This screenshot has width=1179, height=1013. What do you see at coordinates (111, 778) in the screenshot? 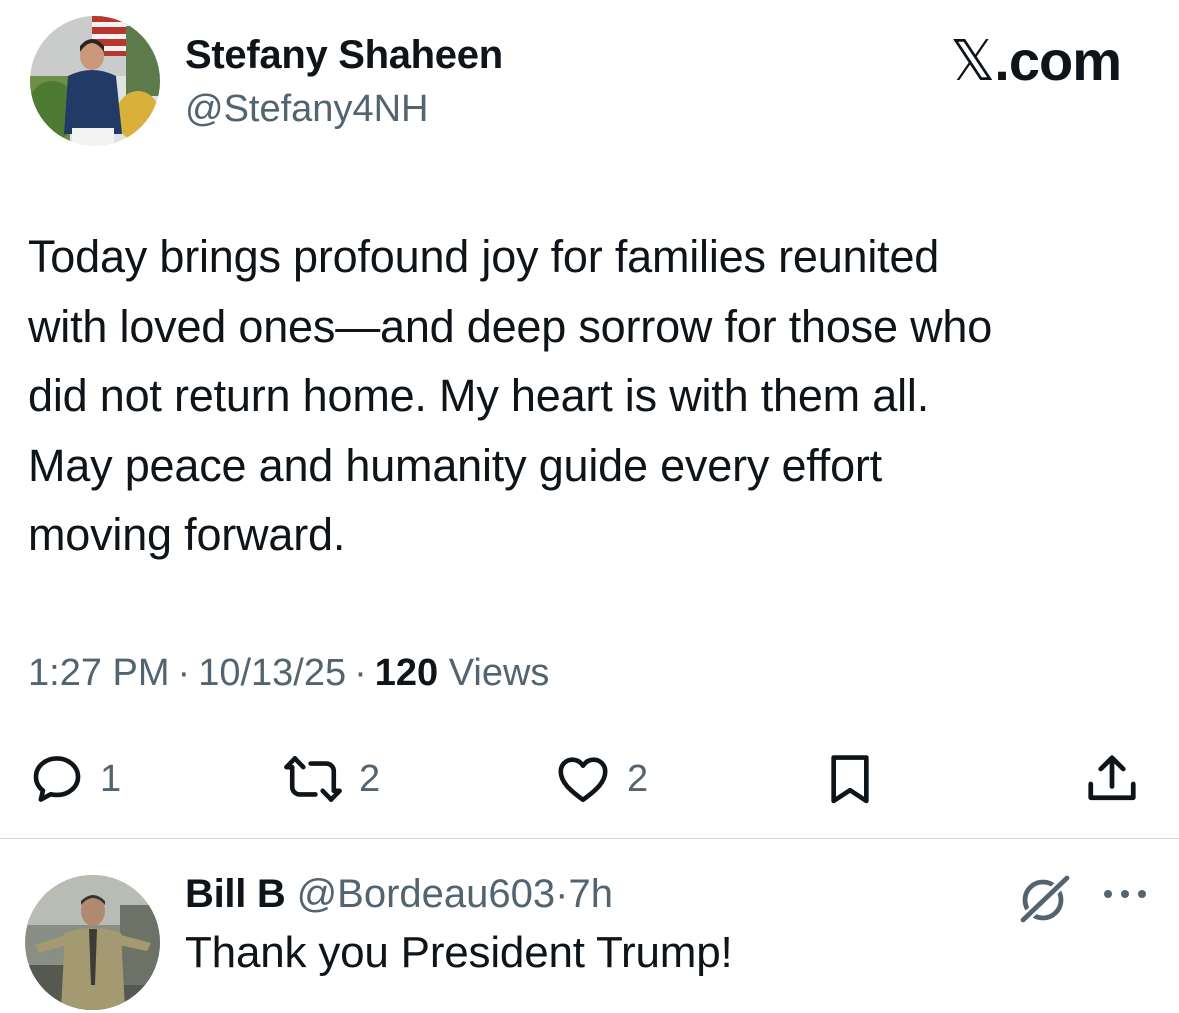
I see `reply-count: 1` at bounding box center [111, 778].